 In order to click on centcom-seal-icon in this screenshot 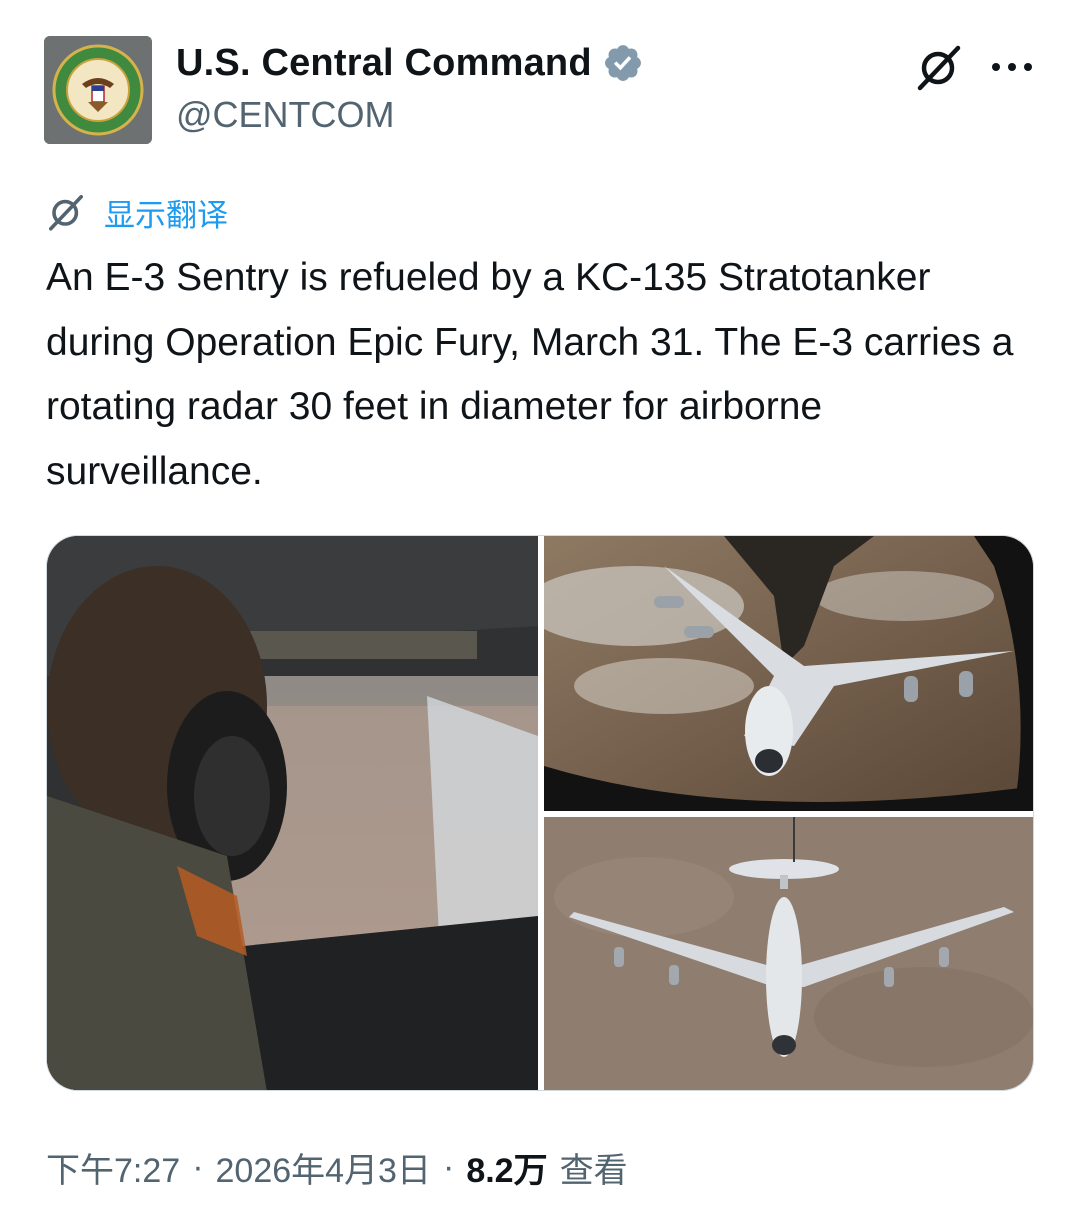, I will do `click(98, 90)`.